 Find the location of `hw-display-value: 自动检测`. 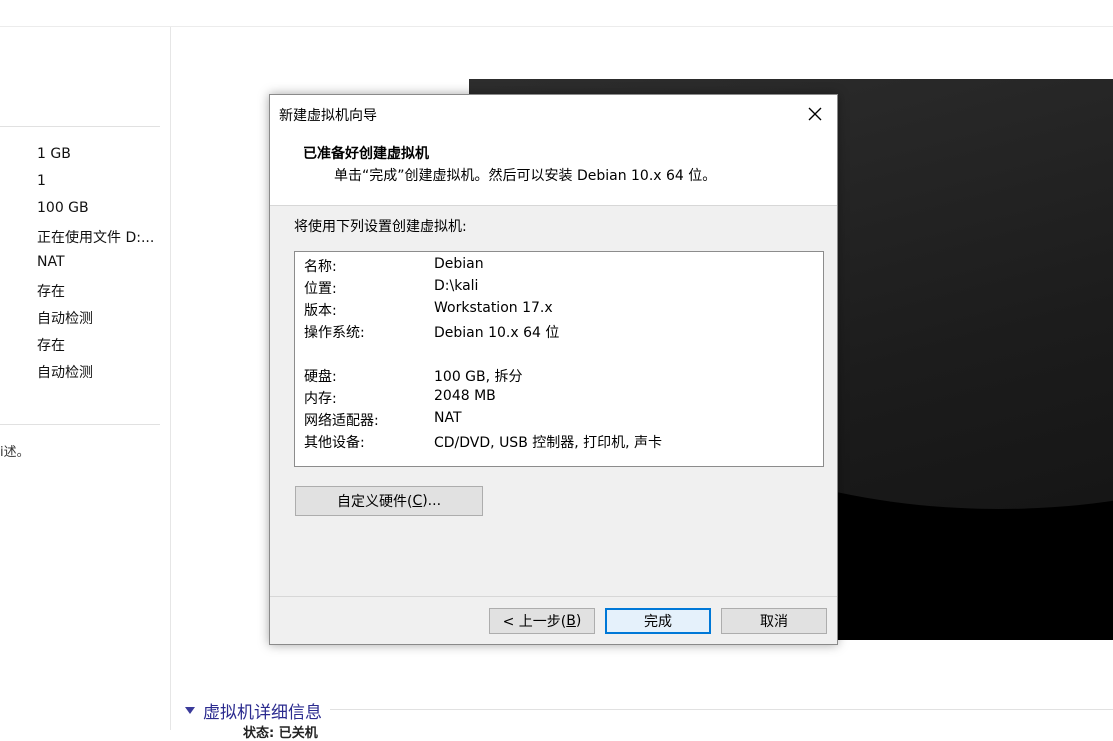

hw-display-value: 自动检测 is located at coordinates (65, 373).